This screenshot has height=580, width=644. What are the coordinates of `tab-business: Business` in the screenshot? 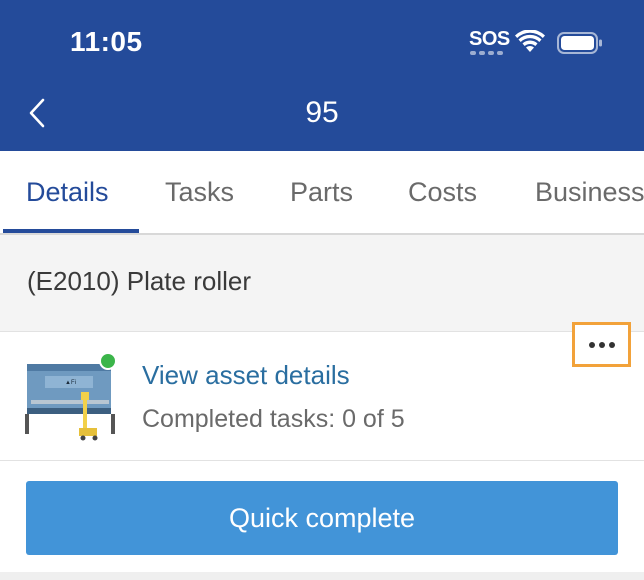 It's located at (589, 192).